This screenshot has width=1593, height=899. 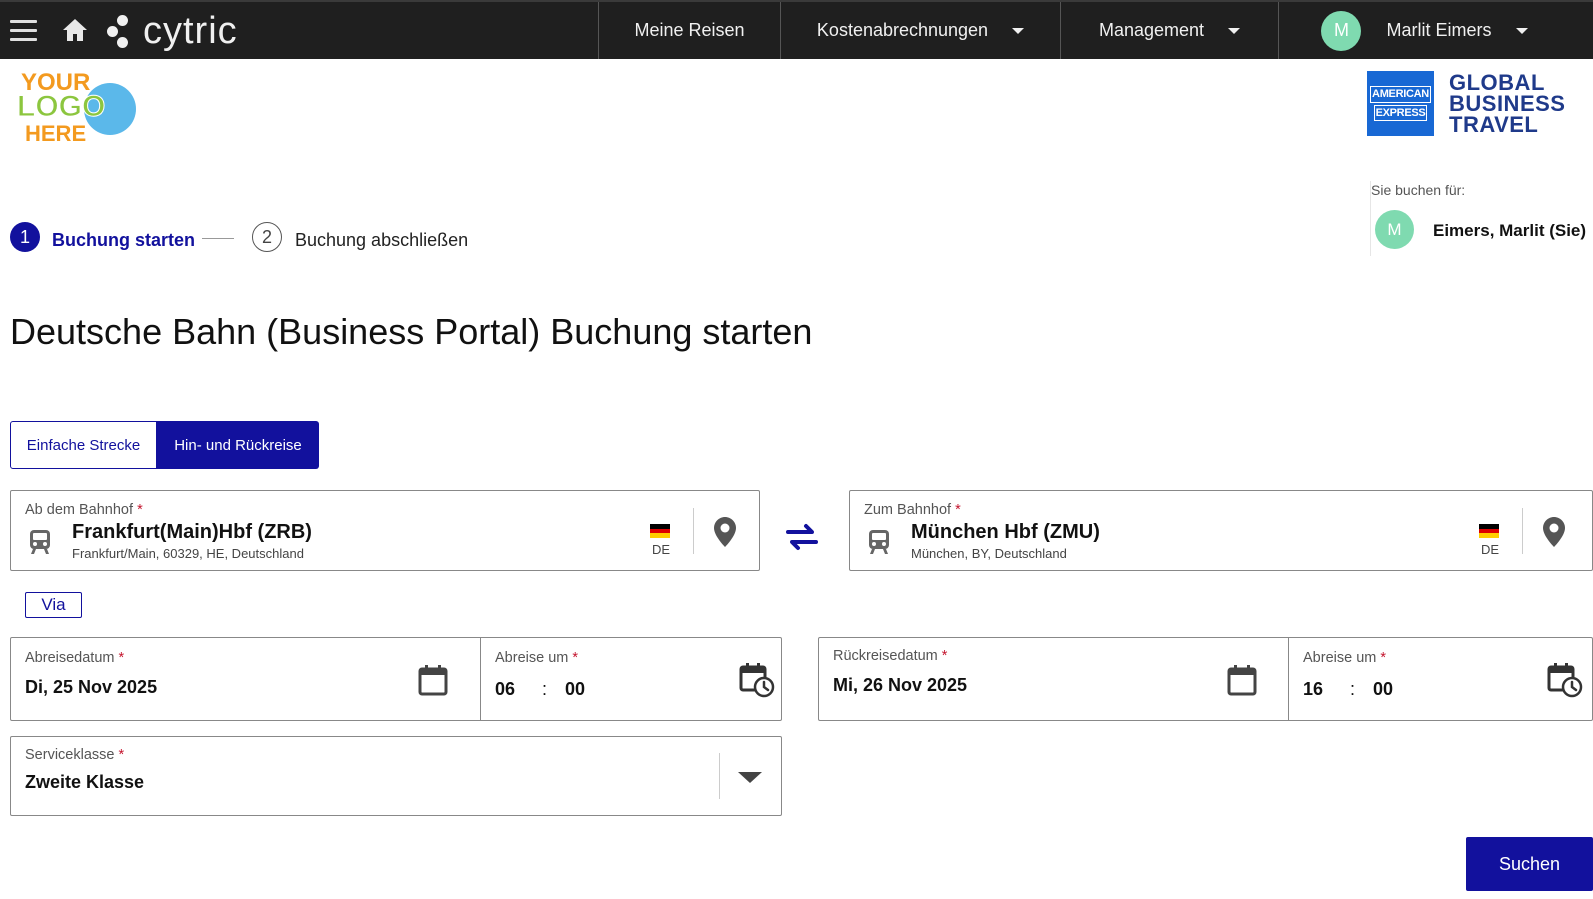 I want to click on cytric-logo-mark, so click(x=120, y=31).